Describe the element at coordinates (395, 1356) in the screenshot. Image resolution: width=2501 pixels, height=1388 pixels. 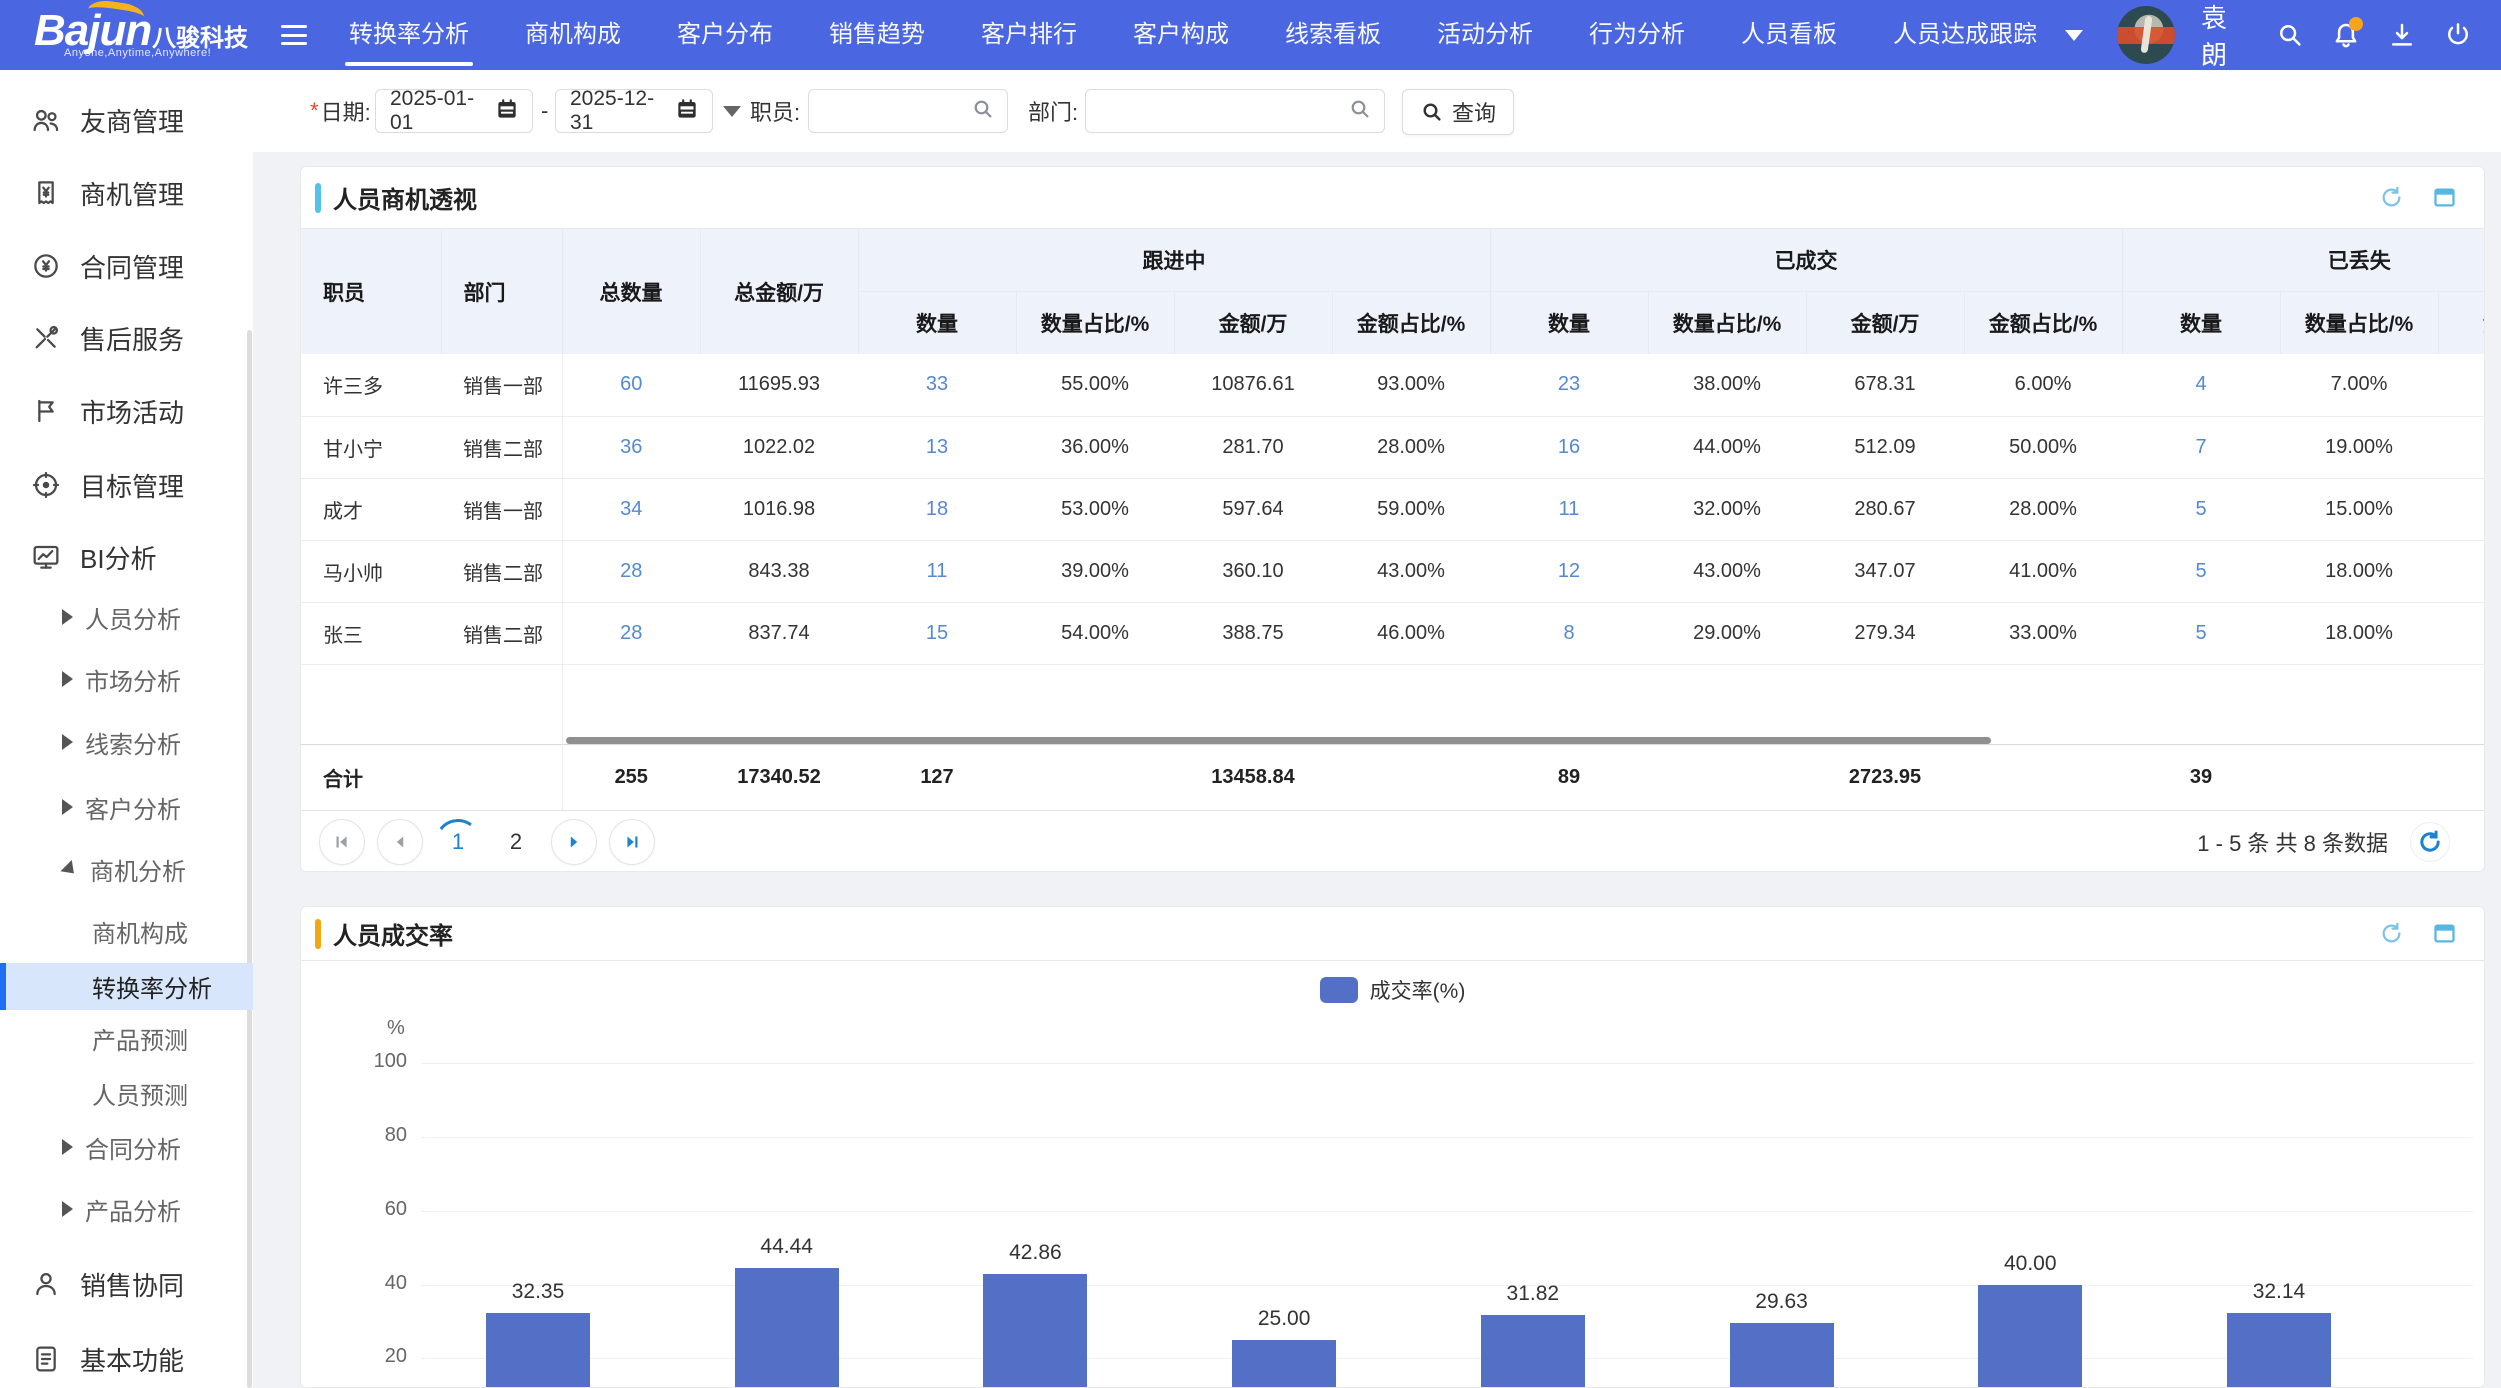
I see `y-tick-label: 20` at that location.